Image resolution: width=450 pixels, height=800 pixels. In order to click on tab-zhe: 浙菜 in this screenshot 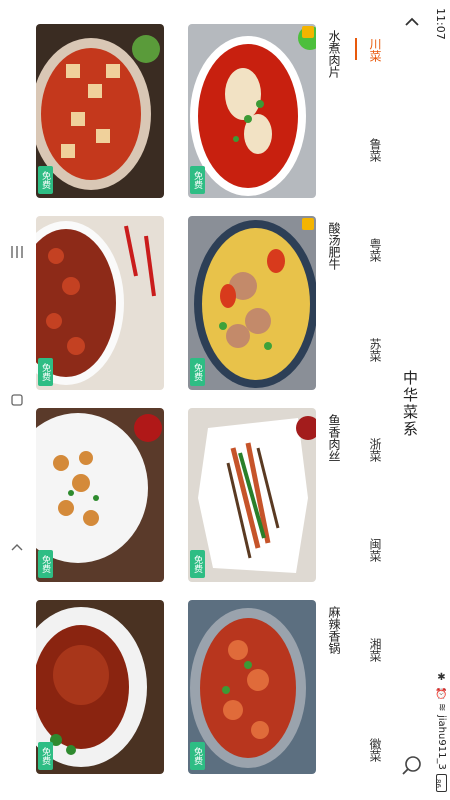, I will do `click(375, 450)`.